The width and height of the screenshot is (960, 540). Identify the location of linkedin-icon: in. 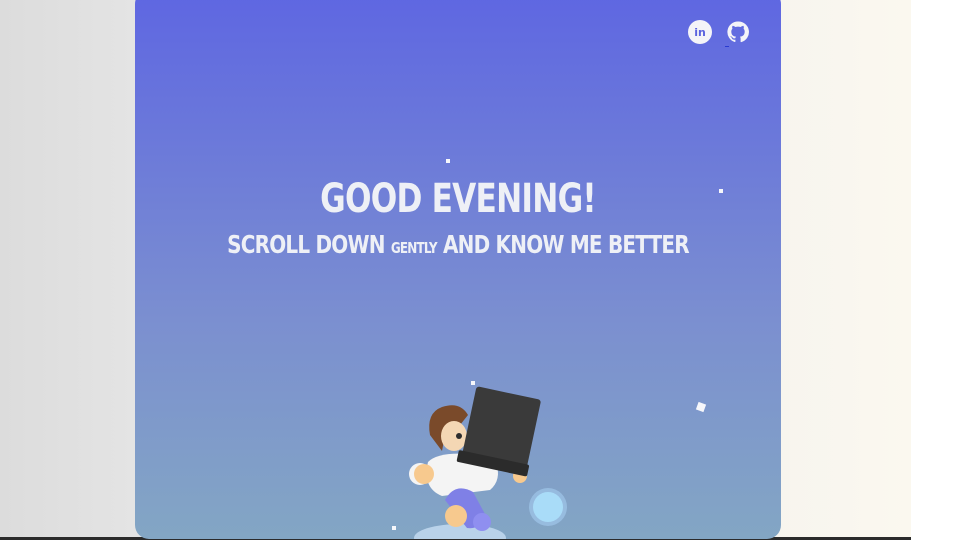
(700, 32).